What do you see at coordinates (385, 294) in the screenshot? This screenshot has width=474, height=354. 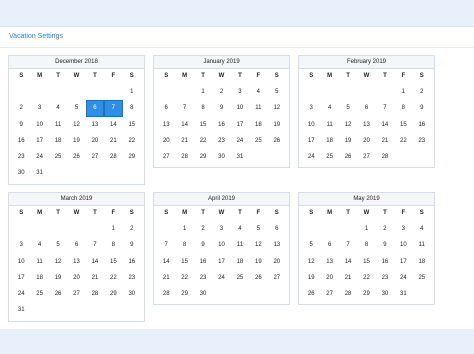 I see `day-cell: 30` at bounding box center [385, 294].